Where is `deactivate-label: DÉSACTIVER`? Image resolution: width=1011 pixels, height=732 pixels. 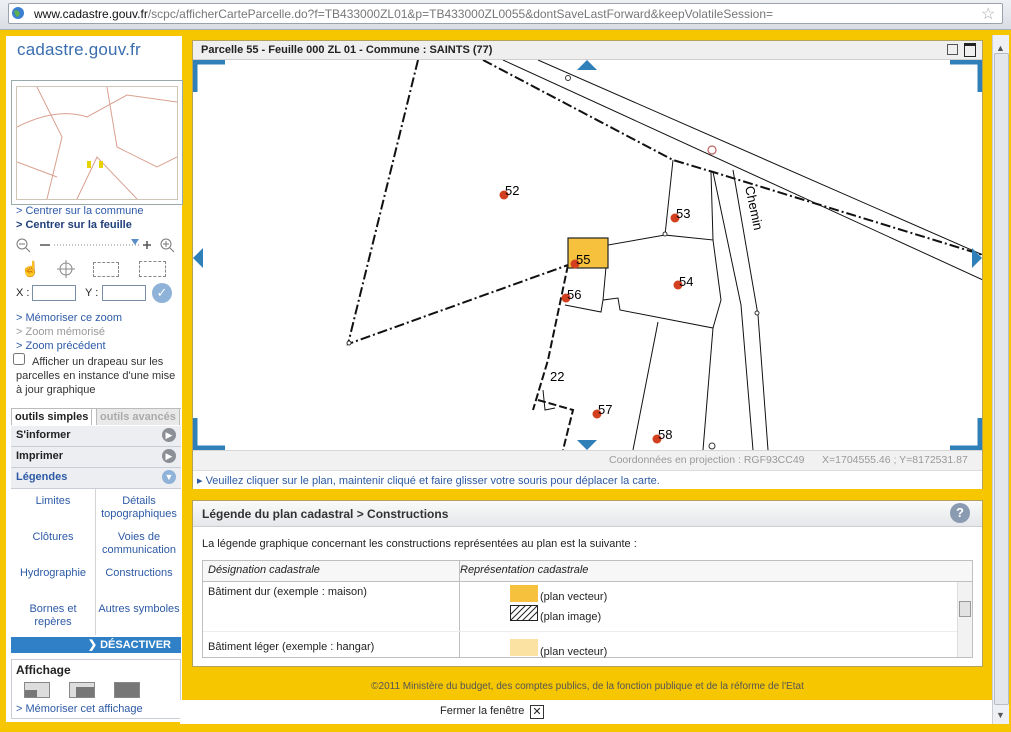
deactivate-label: DÉSACTIVER is located at coordinates (135, 645).